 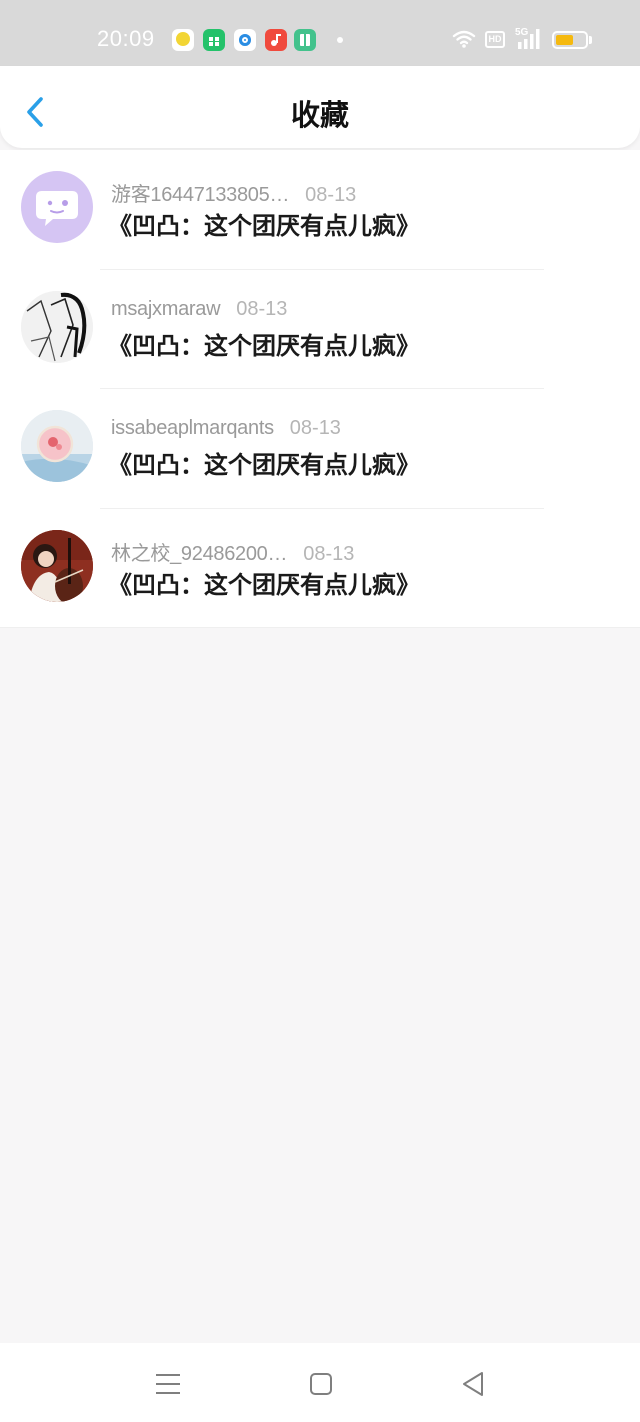 What do you see at coordinates (166, 309) in the screenshot?
I see `username: msajxmaraw` at bounding box center [166, 309].